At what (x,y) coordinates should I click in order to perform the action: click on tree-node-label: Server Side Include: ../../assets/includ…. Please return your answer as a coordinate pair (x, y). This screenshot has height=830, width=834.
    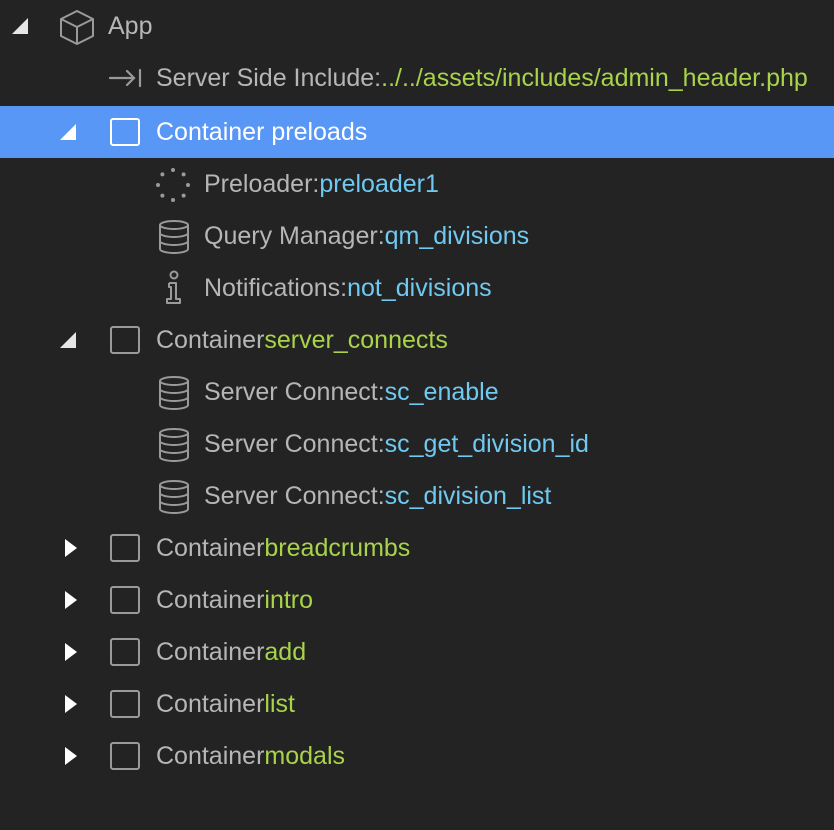
    Looking at the image, I should click on (482, 77).